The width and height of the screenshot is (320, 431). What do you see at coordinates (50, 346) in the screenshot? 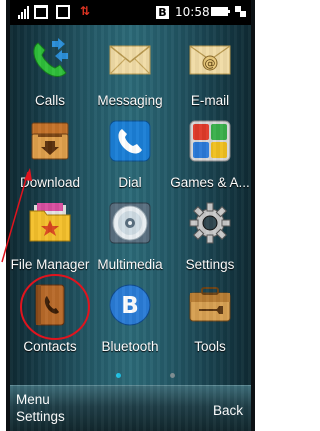
I see `app-label: Contacts` at bounding box center [50, 346].